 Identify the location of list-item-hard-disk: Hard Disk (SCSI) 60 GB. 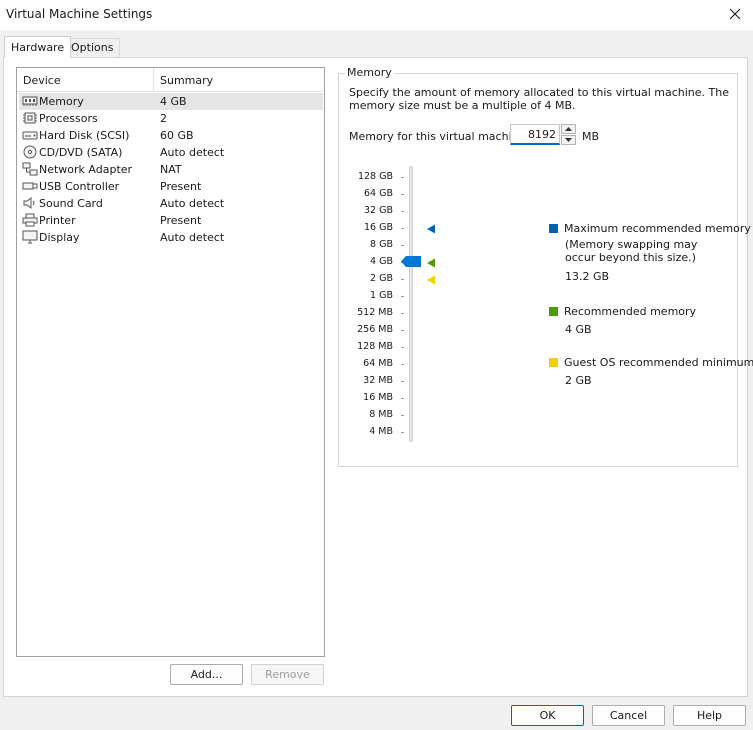
(171, 135).